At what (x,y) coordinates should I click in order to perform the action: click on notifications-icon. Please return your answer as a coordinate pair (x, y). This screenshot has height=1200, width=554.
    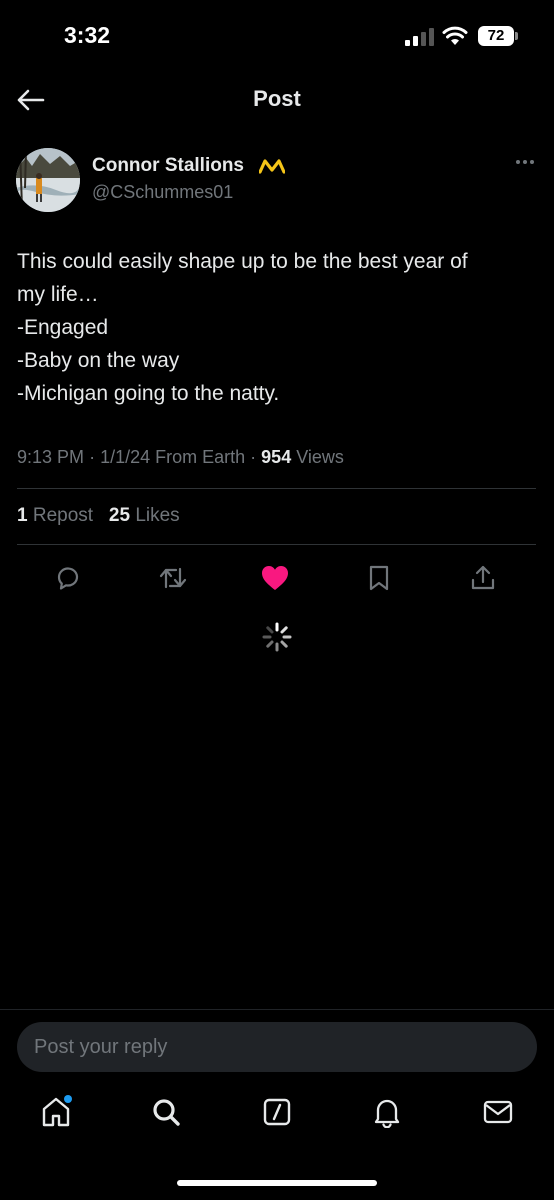
    Looking at the image, I should click on (387, 1113).